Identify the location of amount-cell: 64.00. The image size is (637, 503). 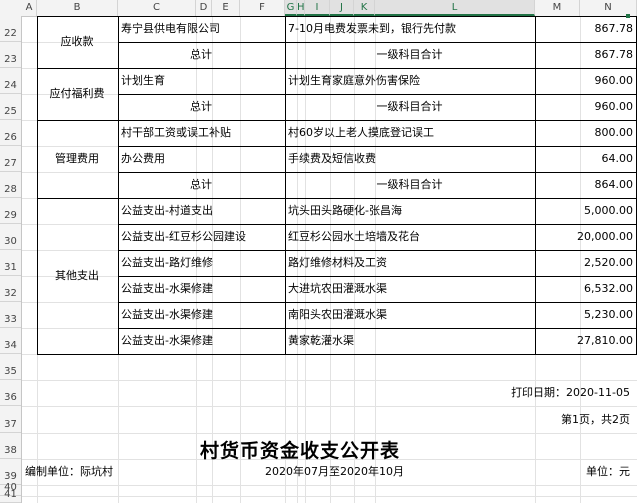
(586, 159).